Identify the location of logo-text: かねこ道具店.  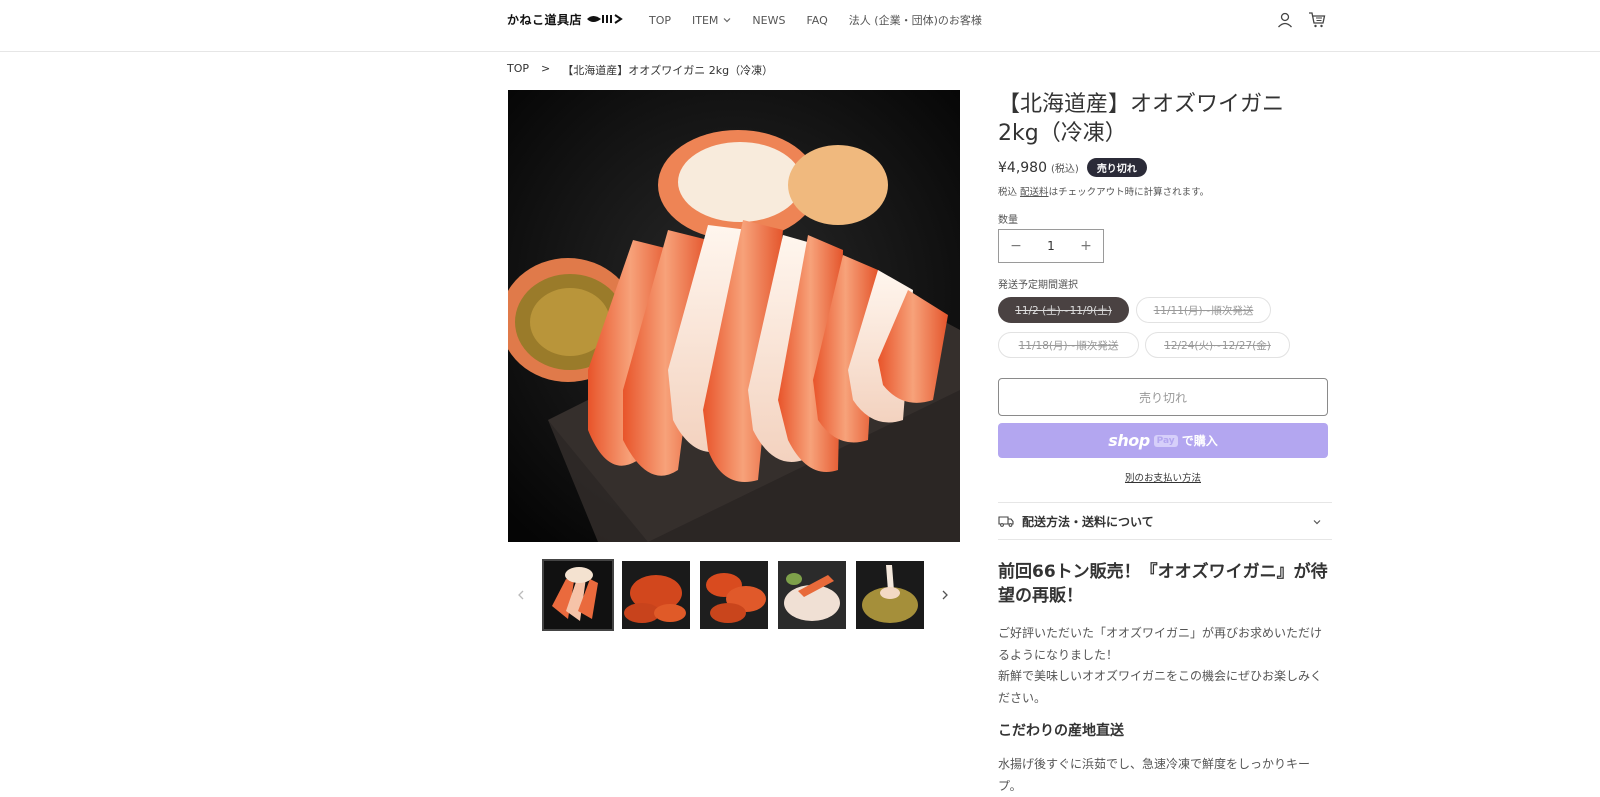
(545, 19).